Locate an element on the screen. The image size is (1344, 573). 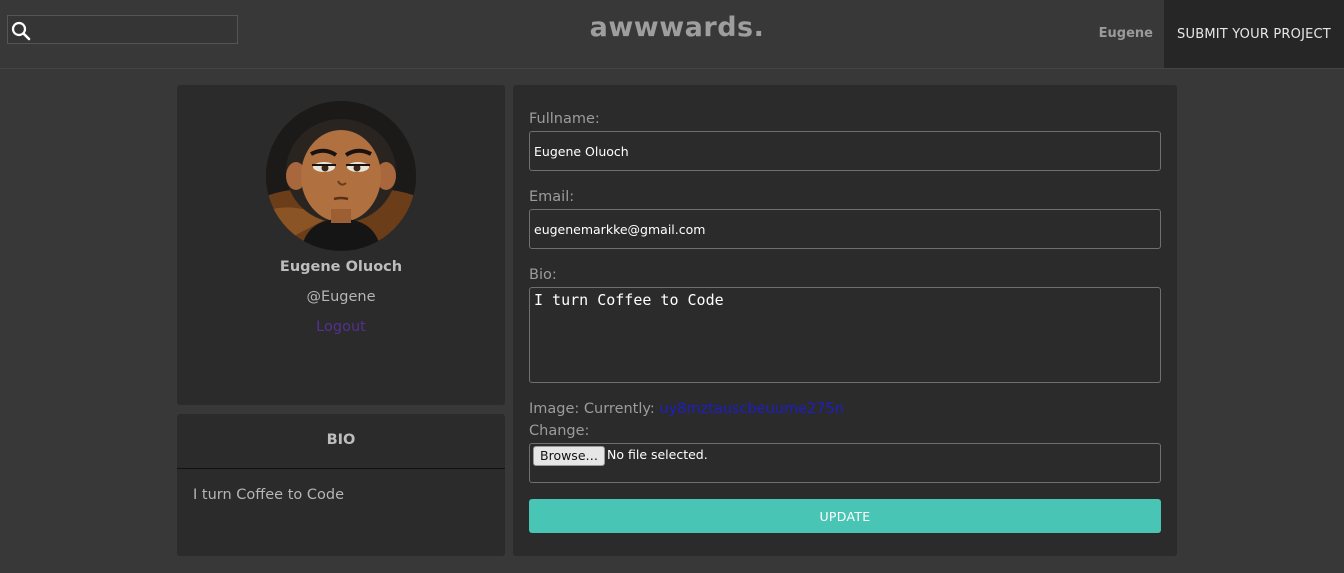
avatar is located at coordinates (341, 176).